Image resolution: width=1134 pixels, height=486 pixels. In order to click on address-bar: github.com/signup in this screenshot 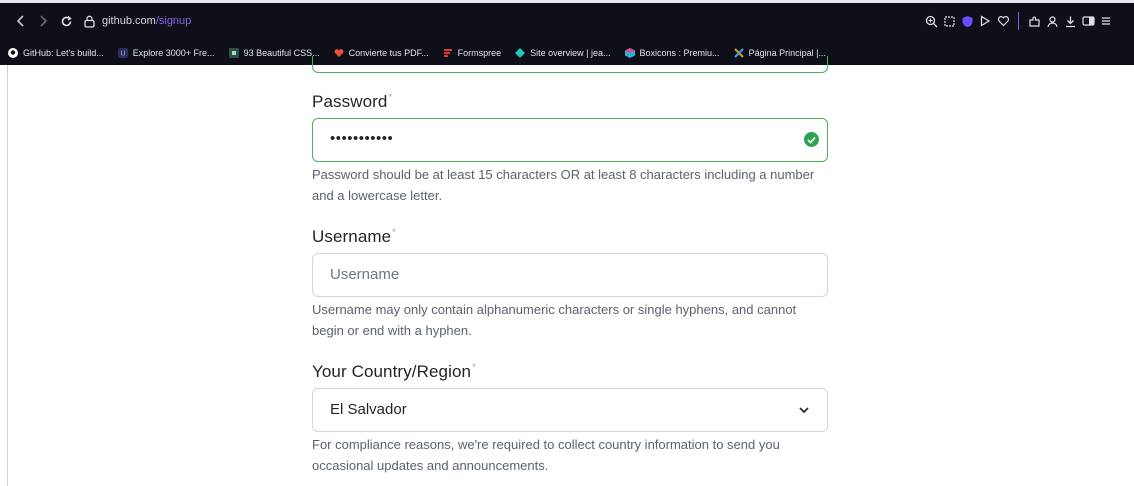, I will do `click(146, 21)`.